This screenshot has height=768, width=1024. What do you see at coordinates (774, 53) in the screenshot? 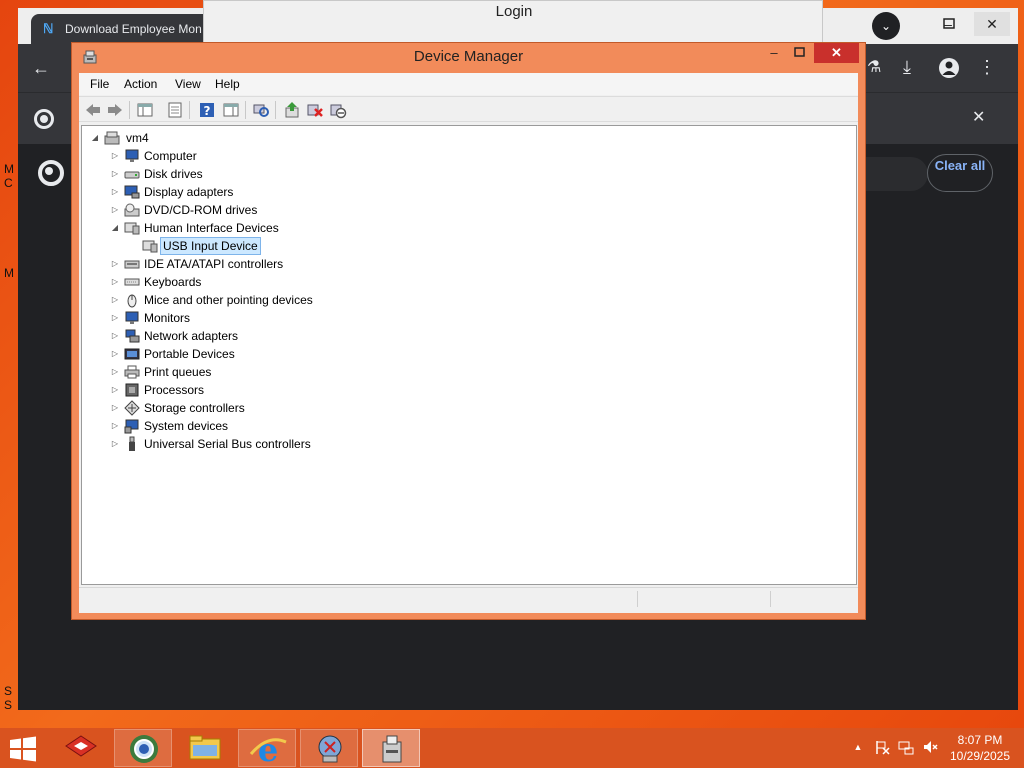
I see `minimize-button: –` at bounding box center [774, 53].